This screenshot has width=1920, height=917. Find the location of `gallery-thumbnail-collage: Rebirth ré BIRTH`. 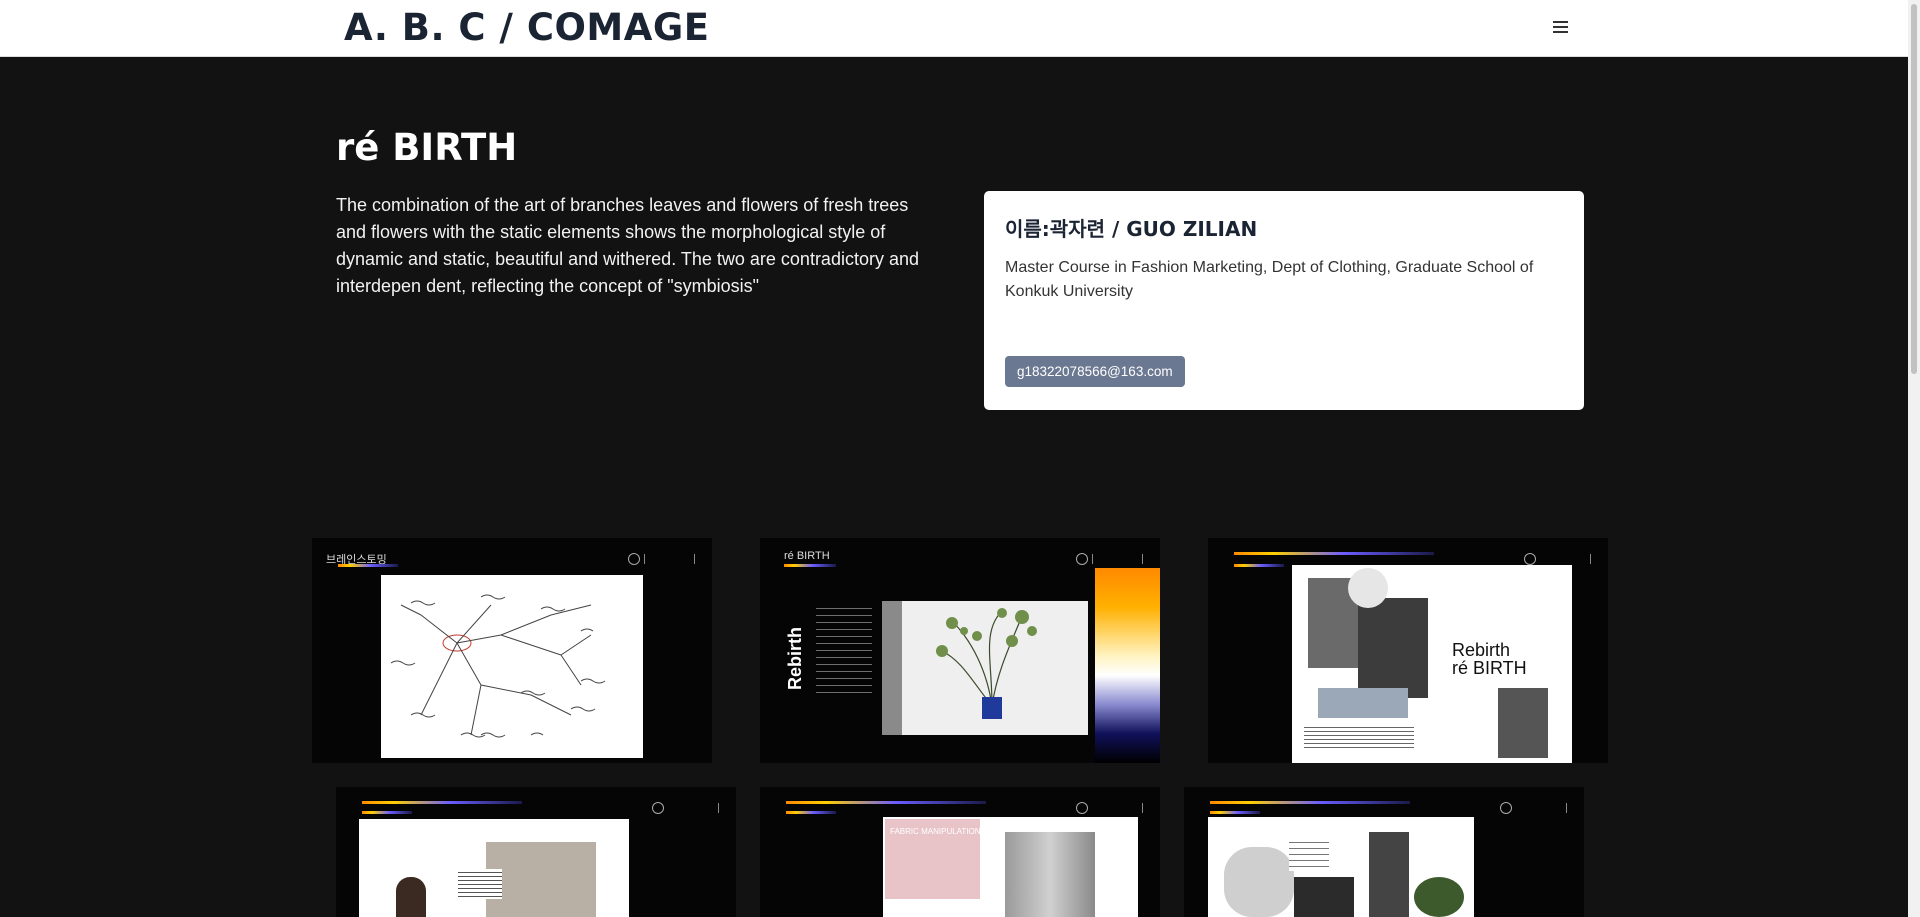

gallery-thumbnail-collage: Rebirth ré BIRTH is located at coordinates (1408, 650).